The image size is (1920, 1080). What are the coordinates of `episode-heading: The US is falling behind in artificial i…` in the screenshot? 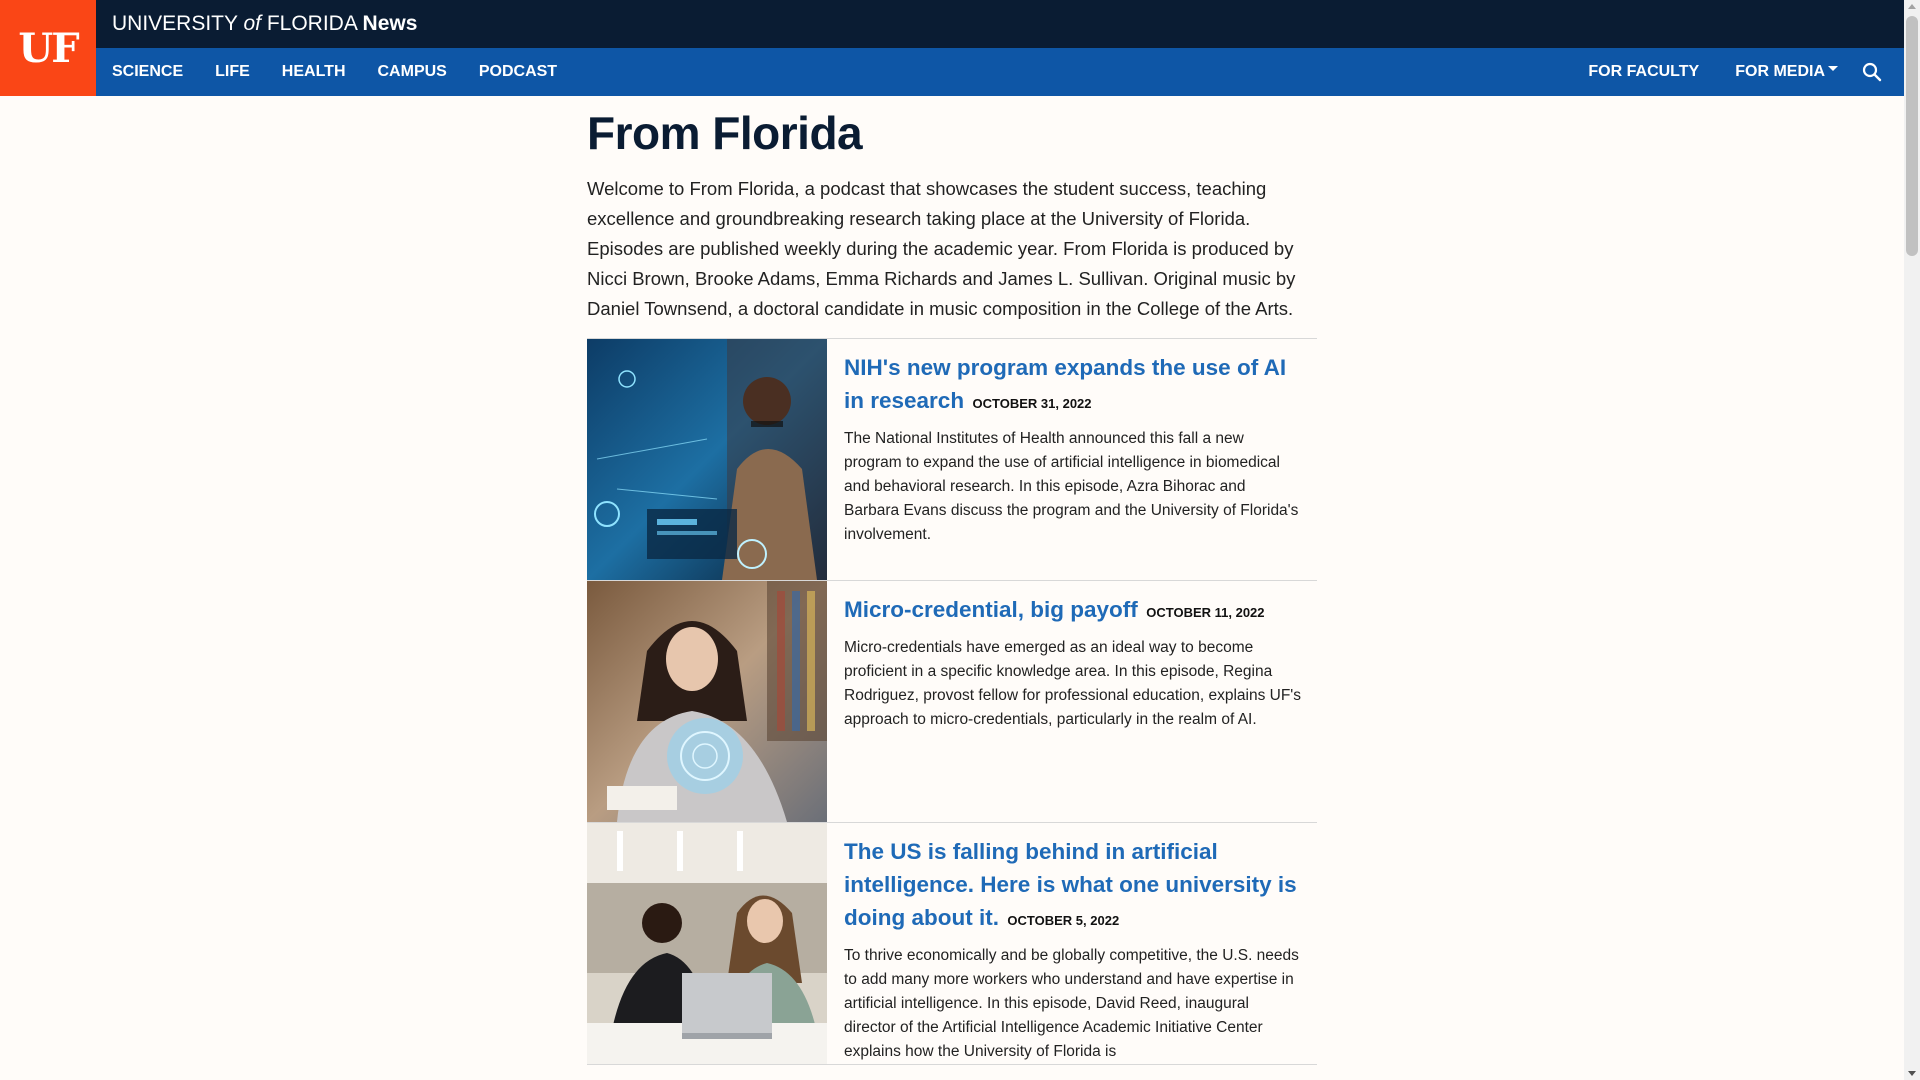 It's located at (1072, 886).